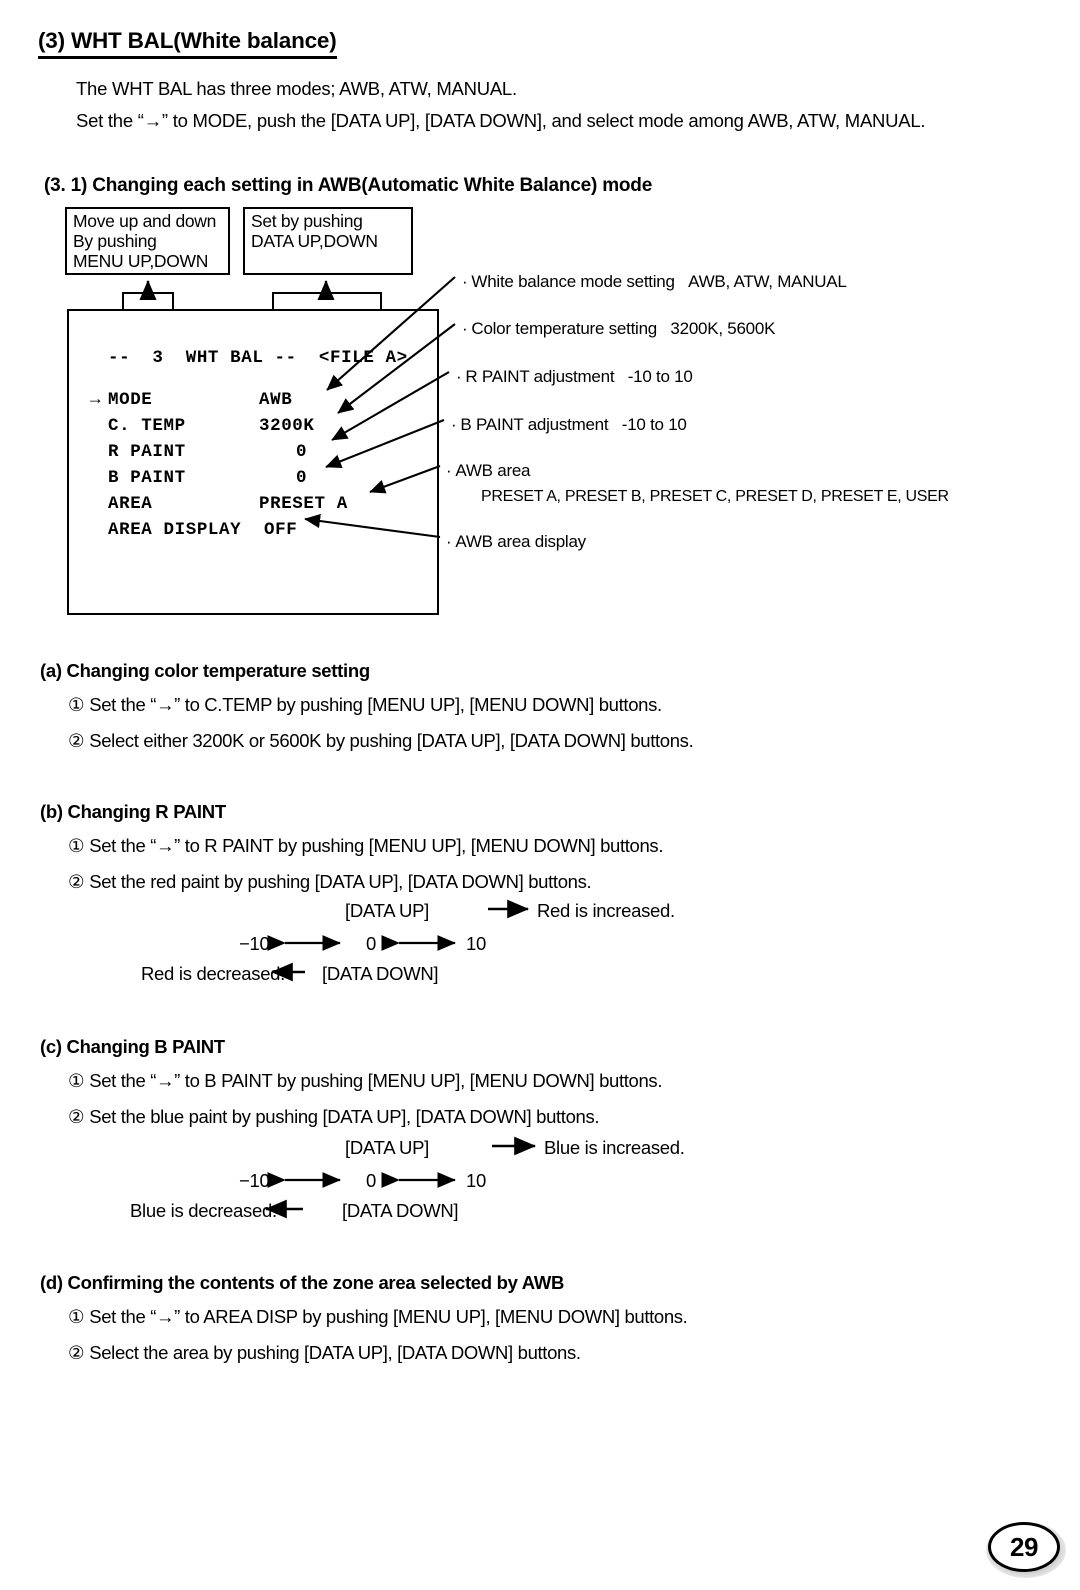 The height and width of the screenshot is (1590, 1080). I want to click on item-b-increase-key: [DATA UP], so click(387, 910).